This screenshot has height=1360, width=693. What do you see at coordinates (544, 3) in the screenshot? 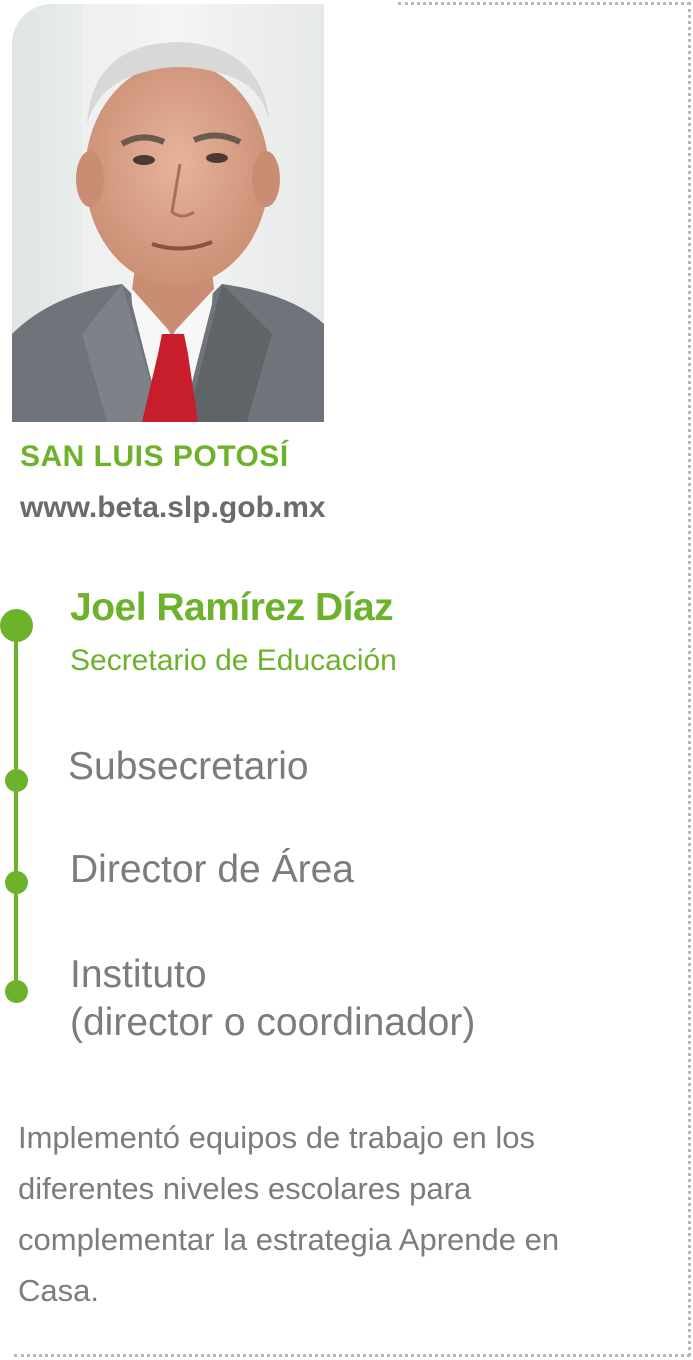
I see `frame-border-top` at bounding box center [544, 3].